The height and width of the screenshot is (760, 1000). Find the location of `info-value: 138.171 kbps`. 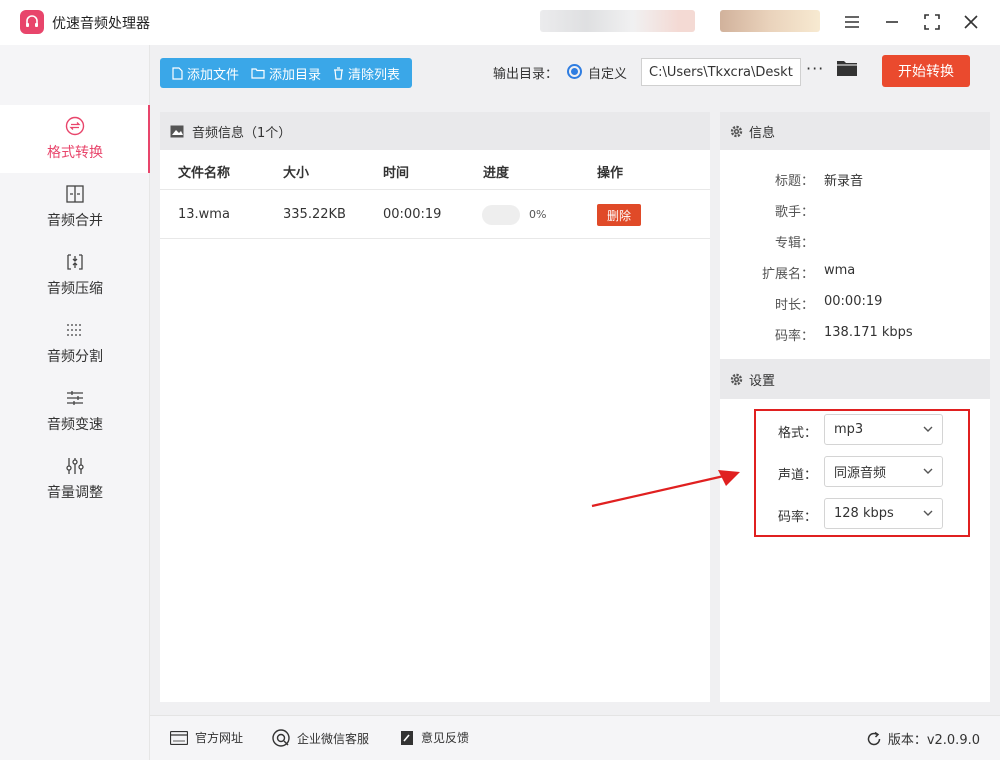

info-value: 138.171 kbps is located at coordinates (868, 332).